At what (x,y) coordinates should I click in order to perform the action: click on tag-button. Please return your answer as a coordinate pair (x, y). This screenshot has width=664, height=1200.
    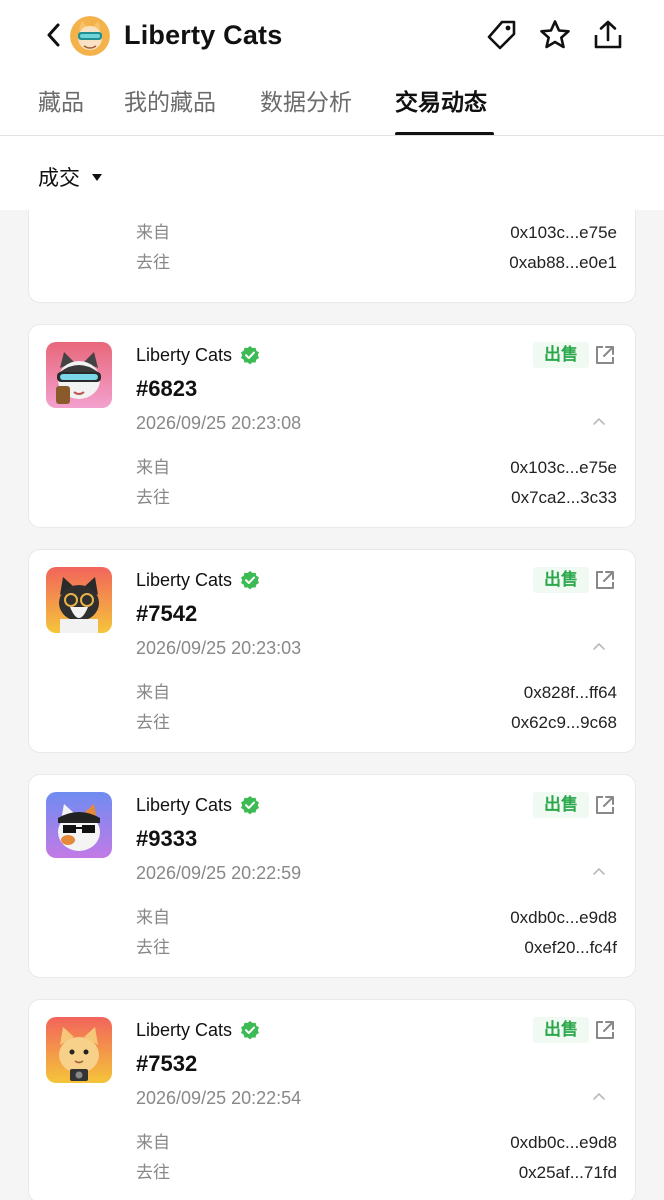
    Looking at the image, I should click on (502, 35).